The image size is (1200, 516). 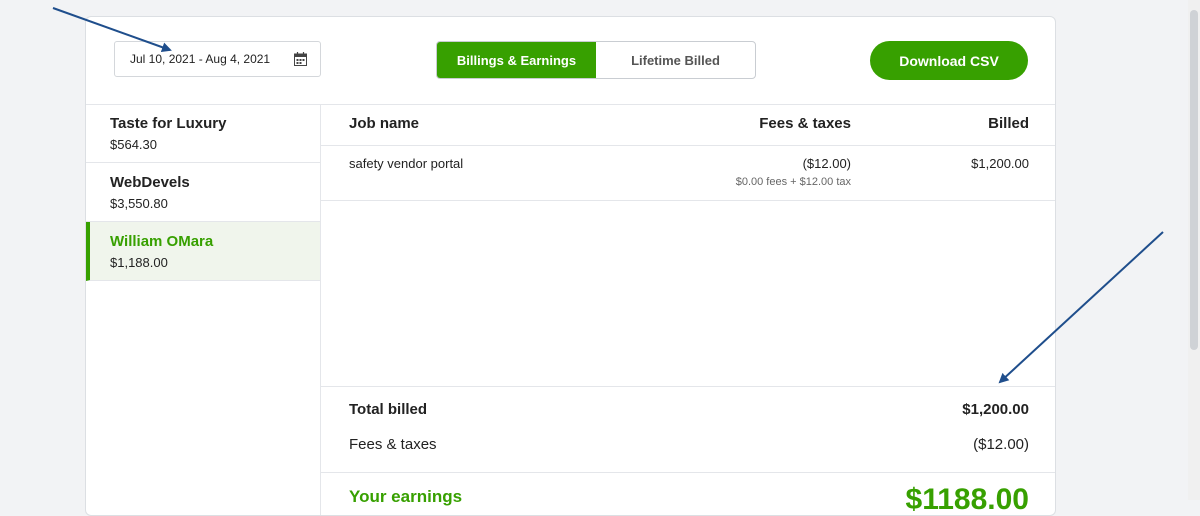 What do you see at coordinates (406, 163) in the screenshot?
I see `job-name: safety vendor portal` at bounding box center [406, 163].